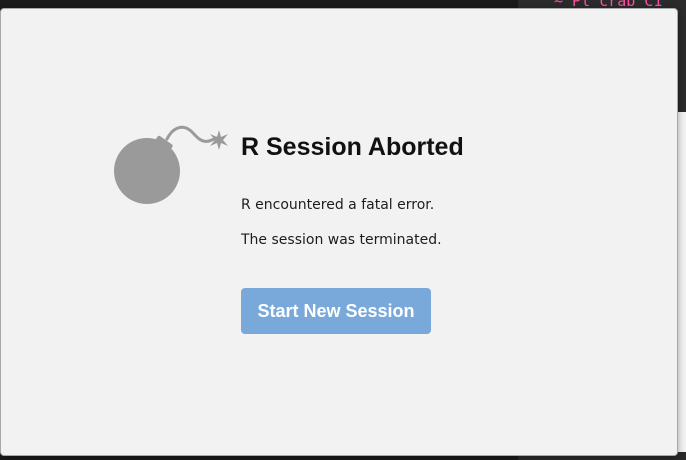 The width and height of the screenshot is (686, 460). I want to click on bomb-icon, so click(171, 164).